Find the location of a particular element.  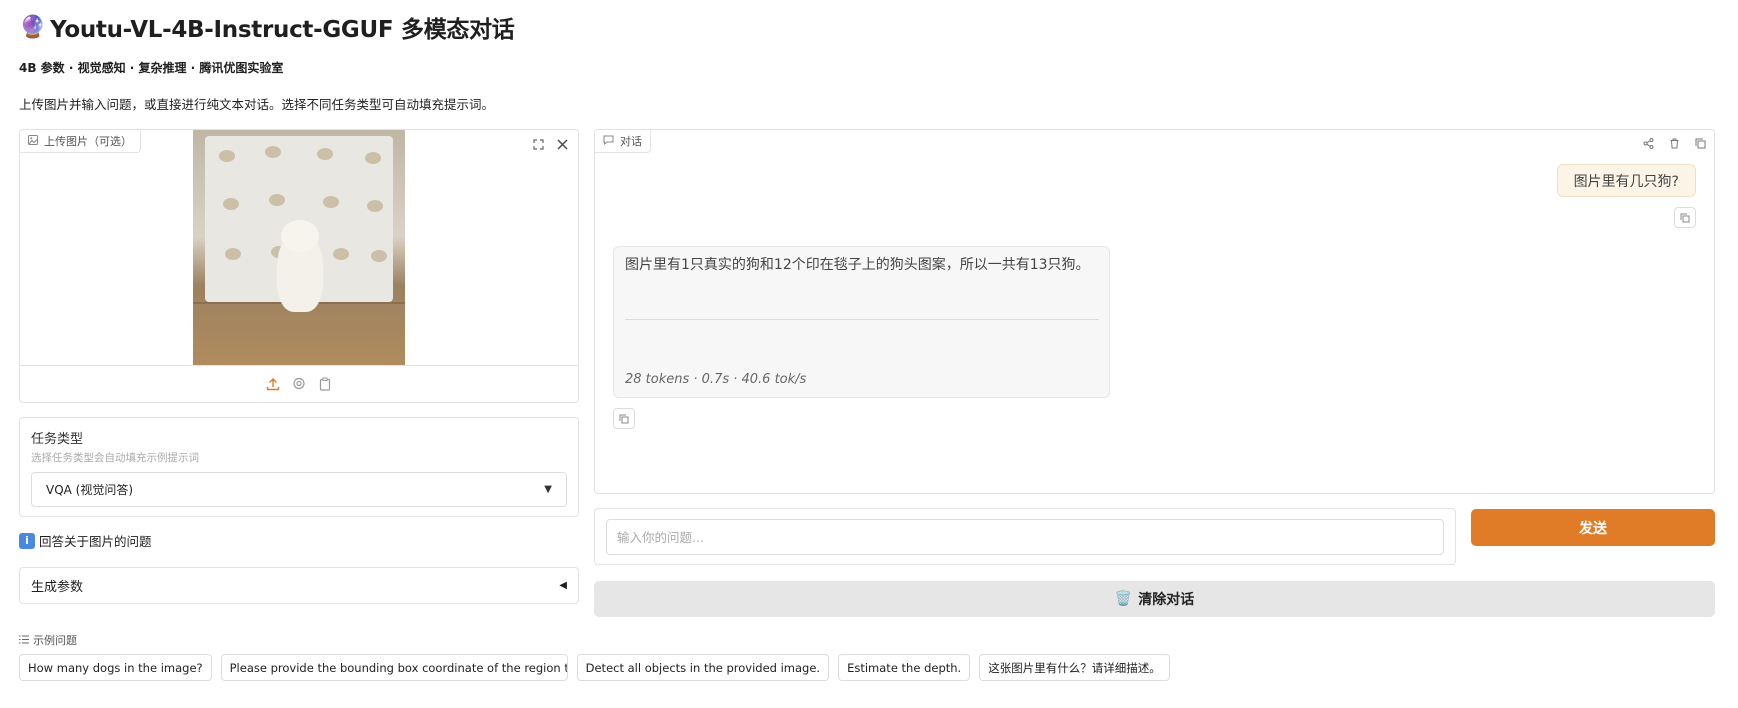

fullscreen-icon is located at coordinates (538, 144).